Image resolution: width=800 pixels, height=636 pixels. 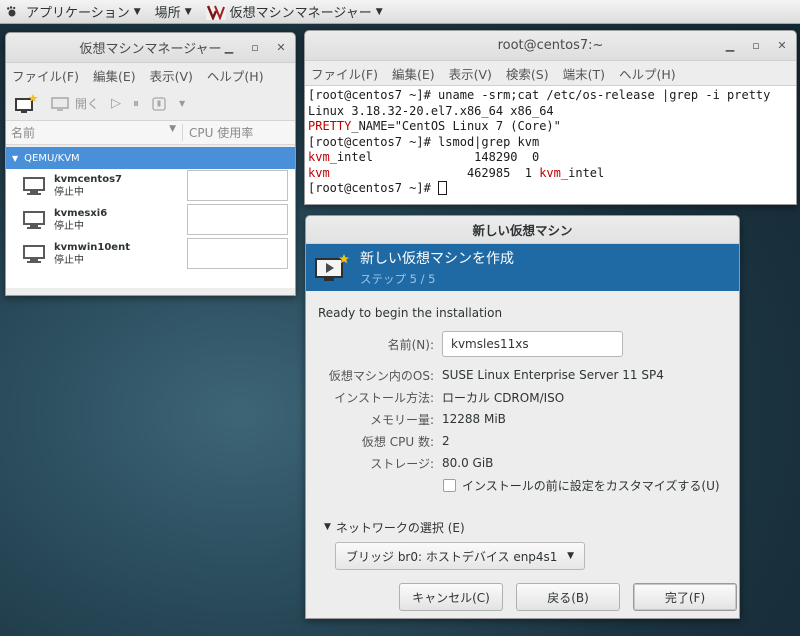 What do you see at coordinates (150, 158) in the screenshot?
I see `connection-row: ▼ QEMU/KVM` at bounding box center [150, 158].